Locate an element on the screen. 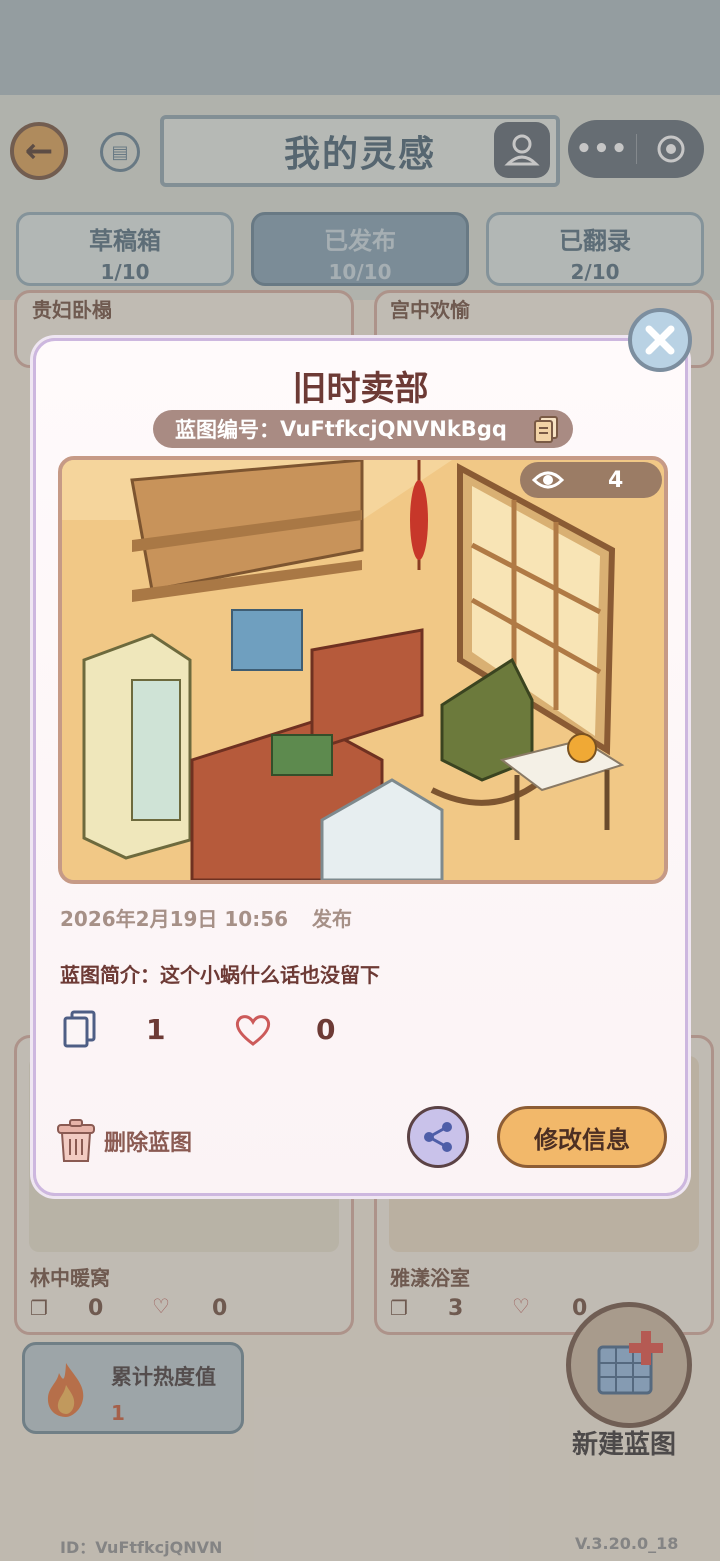 Image resolution: width=720 pixels, height=1561 pixels. share-icon is located at coordinates (438, 1137).